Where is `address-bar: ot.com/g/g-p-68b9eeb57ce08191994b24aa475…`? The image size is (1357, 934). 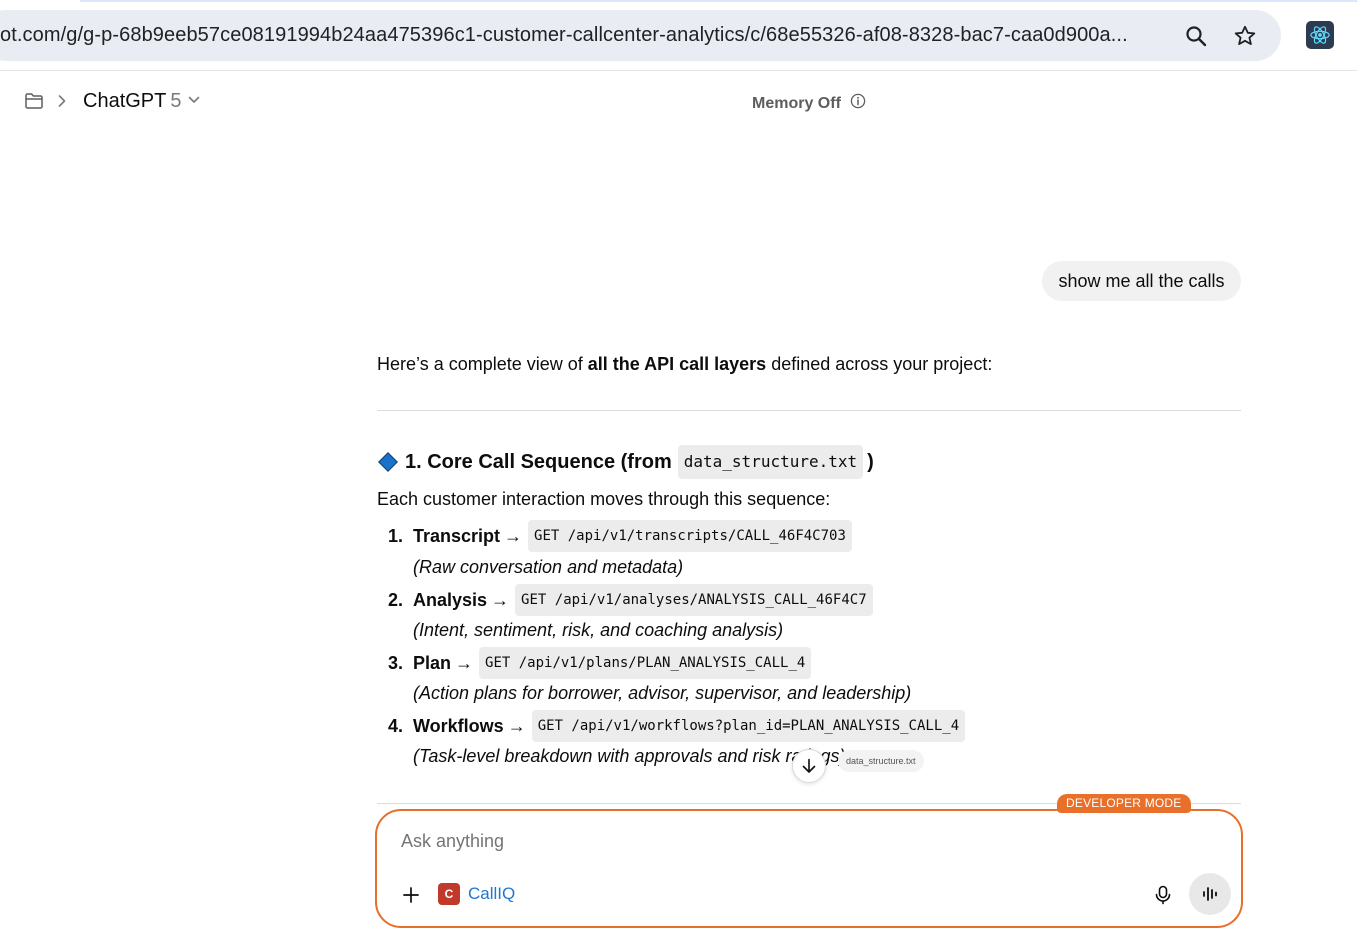 address-bar: ot.com/g/g-p-68b9eeb57ce08191994b24aa475… is located at coordinates (640, 35).